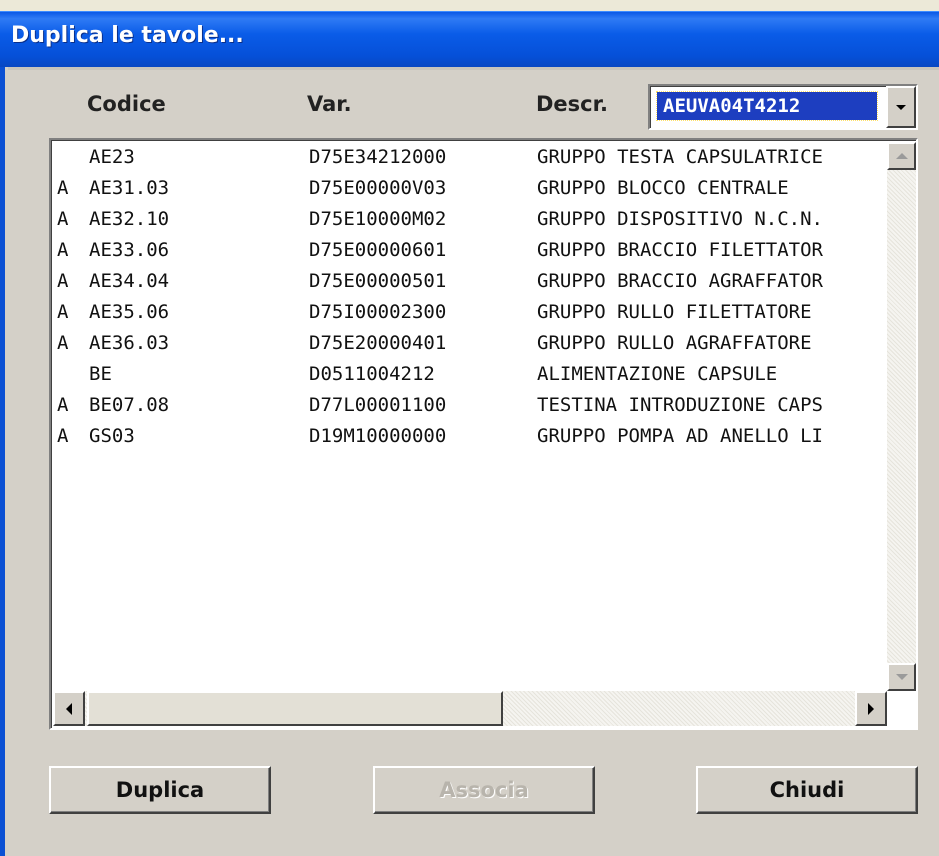 Image resolution: width=939 pixels, height=856 pixels. What do you see at coordinates (126, 104) in the screenshot?
I see `column-header-codice: Codice` at bounding box center [126, 104].